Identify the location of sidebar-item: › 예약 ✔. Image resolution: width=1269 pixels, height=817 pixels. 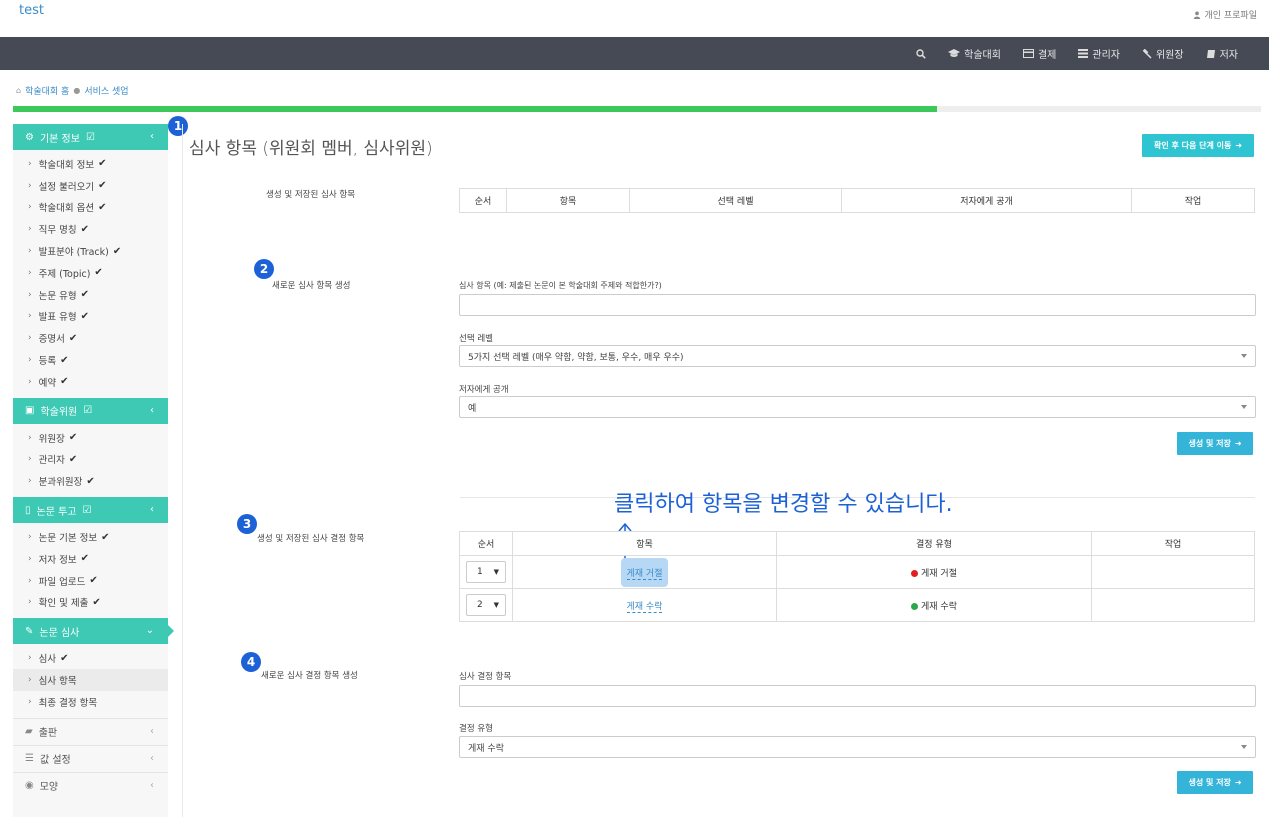
(90, 382).